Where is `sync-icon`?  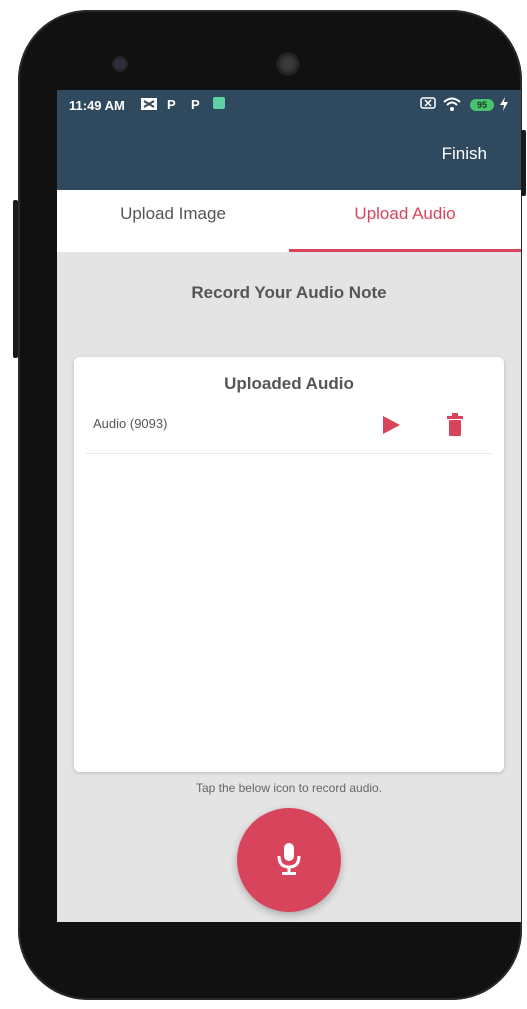
sync-icon is located at coordinates (149, 105).